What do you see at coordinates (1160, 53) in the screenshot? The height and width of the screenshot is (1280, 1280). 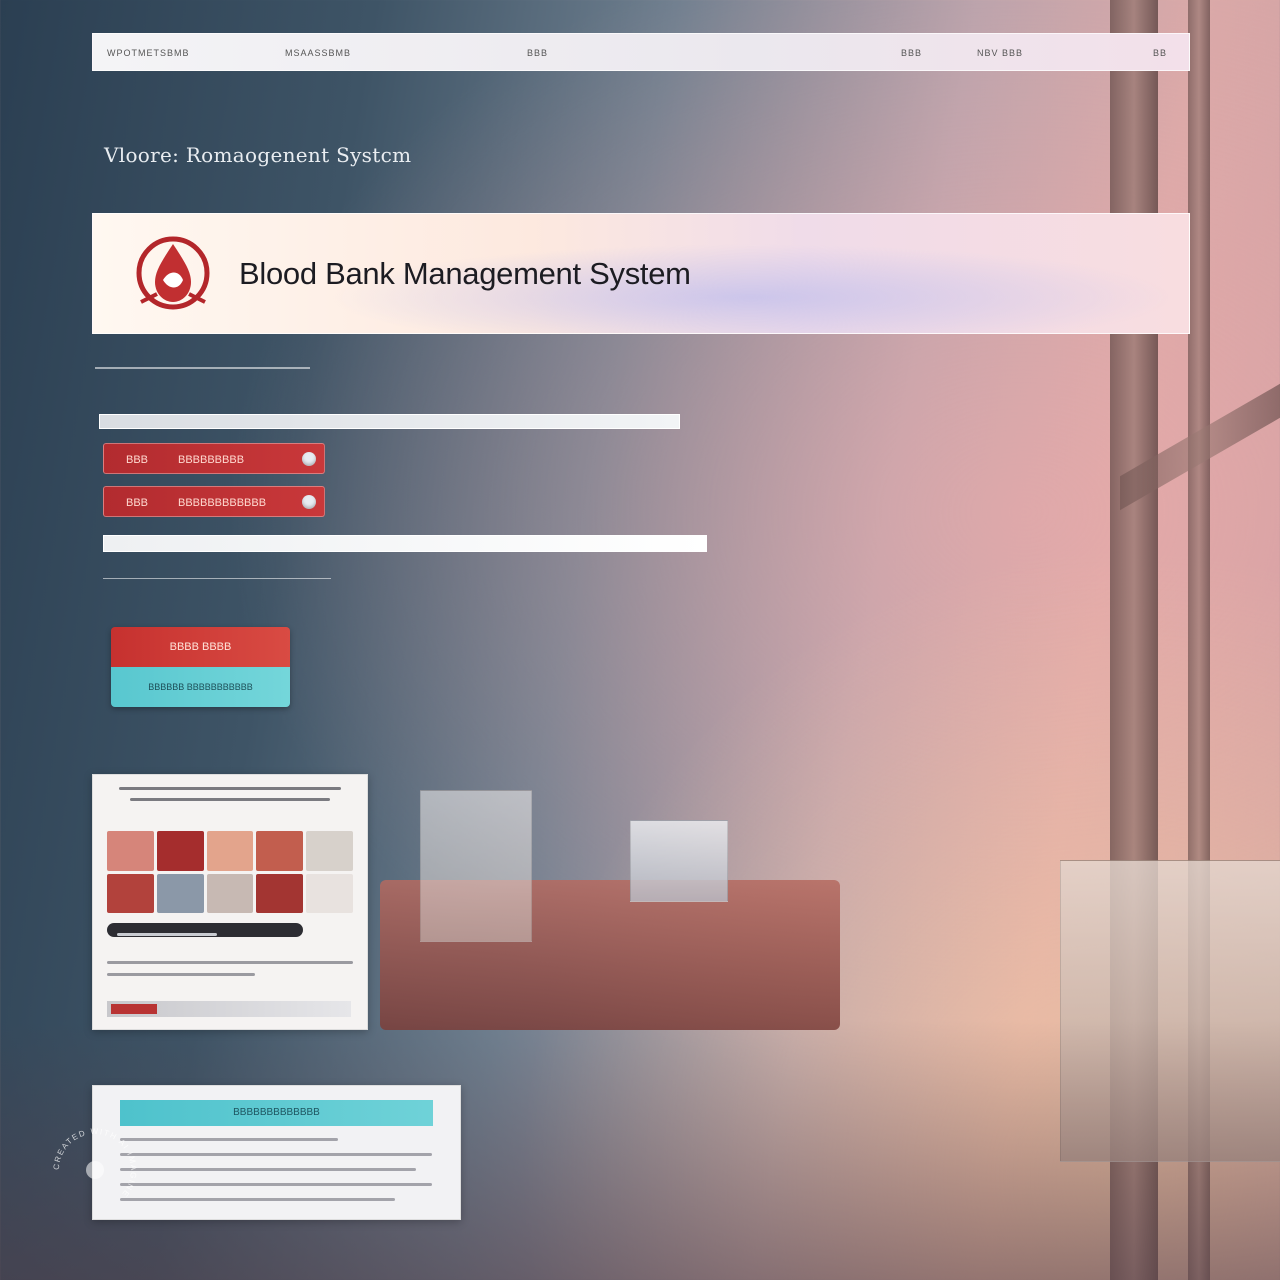 I see `nav-item-account: BB` at bounding box center [1160, 53].